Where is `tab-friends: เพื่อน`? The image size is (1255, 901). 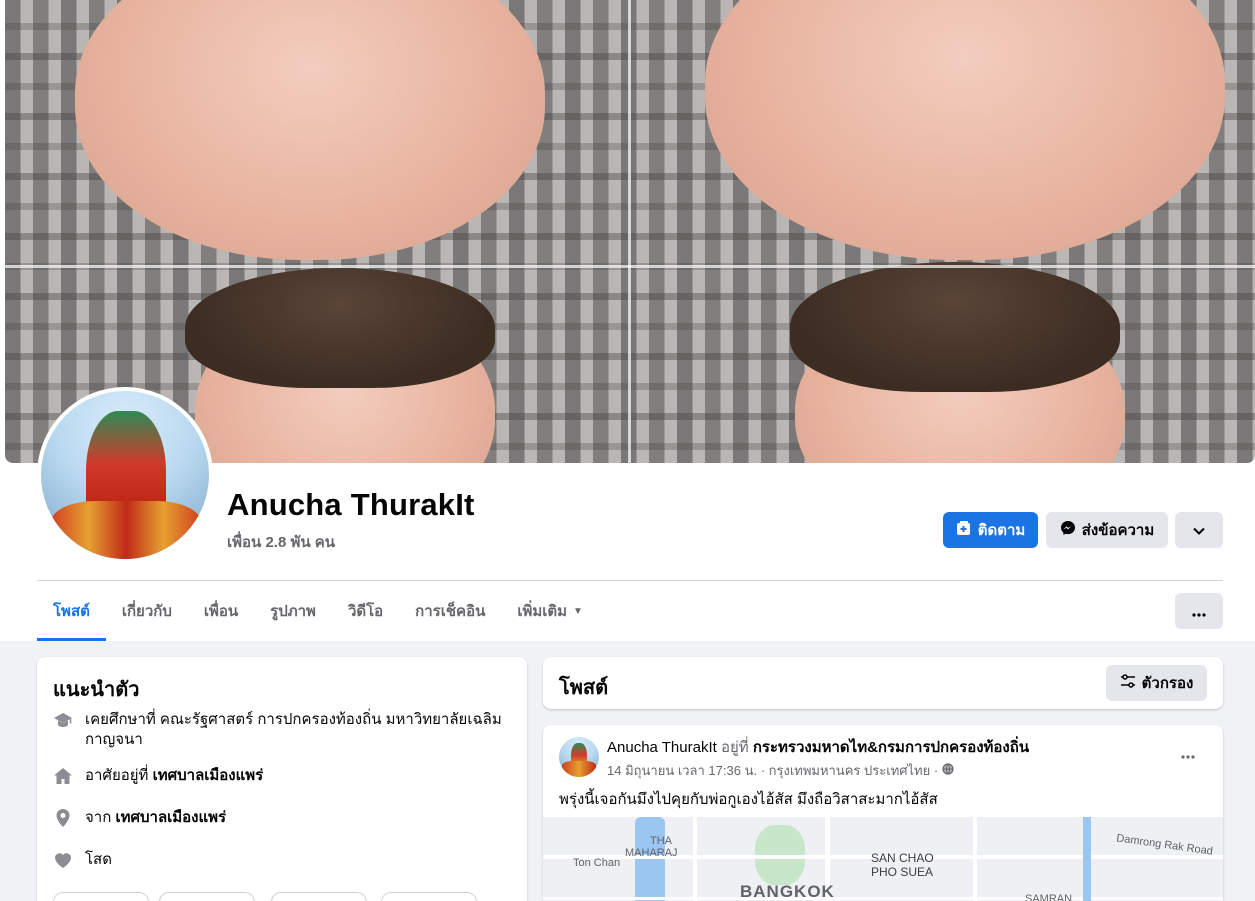
tab-friends: เพื่อน is located at coordinates (221, 611).